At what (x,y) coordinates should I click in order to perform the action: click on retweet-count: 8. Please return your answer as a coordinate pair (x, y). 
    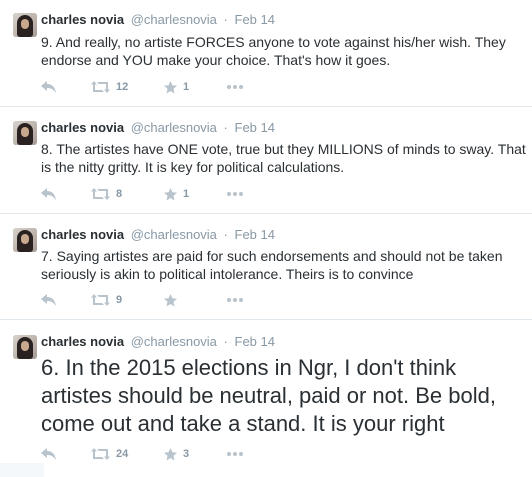
    Looking at the image, I should click on (119, 194).